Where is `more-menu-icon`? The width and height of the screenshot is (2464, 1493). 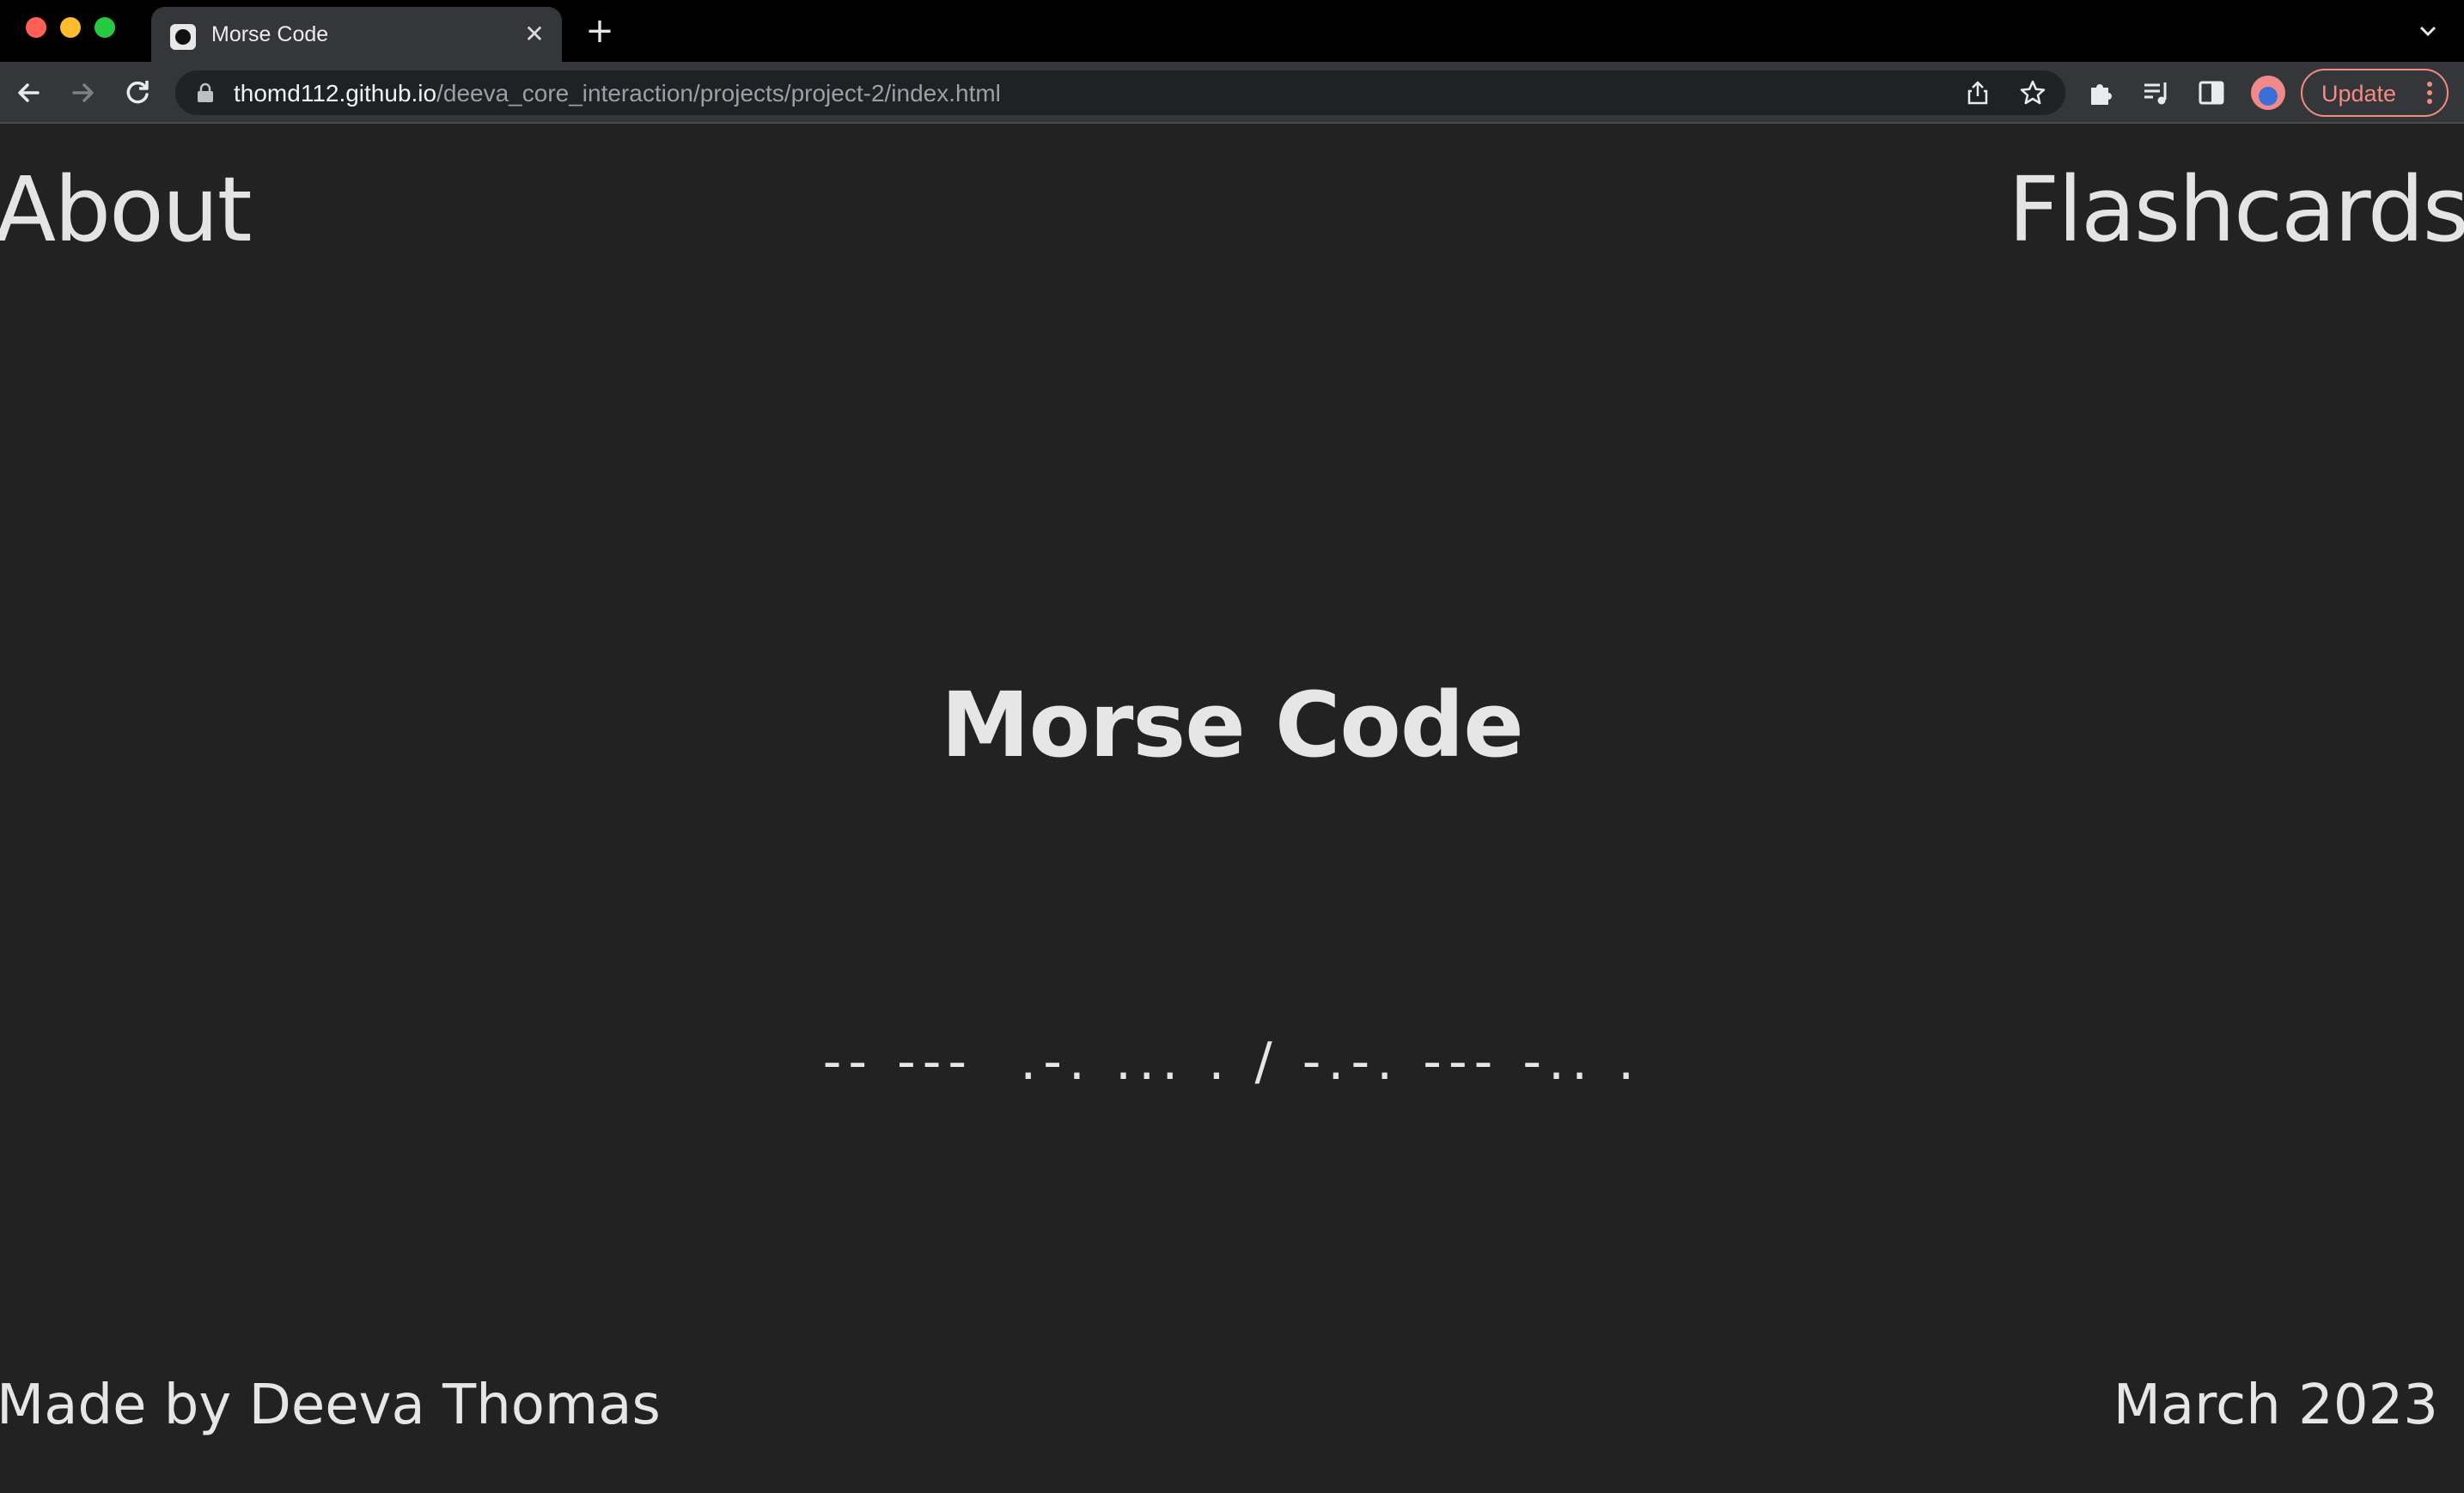 more-menu-icon is located at coordinates (2429, 94).